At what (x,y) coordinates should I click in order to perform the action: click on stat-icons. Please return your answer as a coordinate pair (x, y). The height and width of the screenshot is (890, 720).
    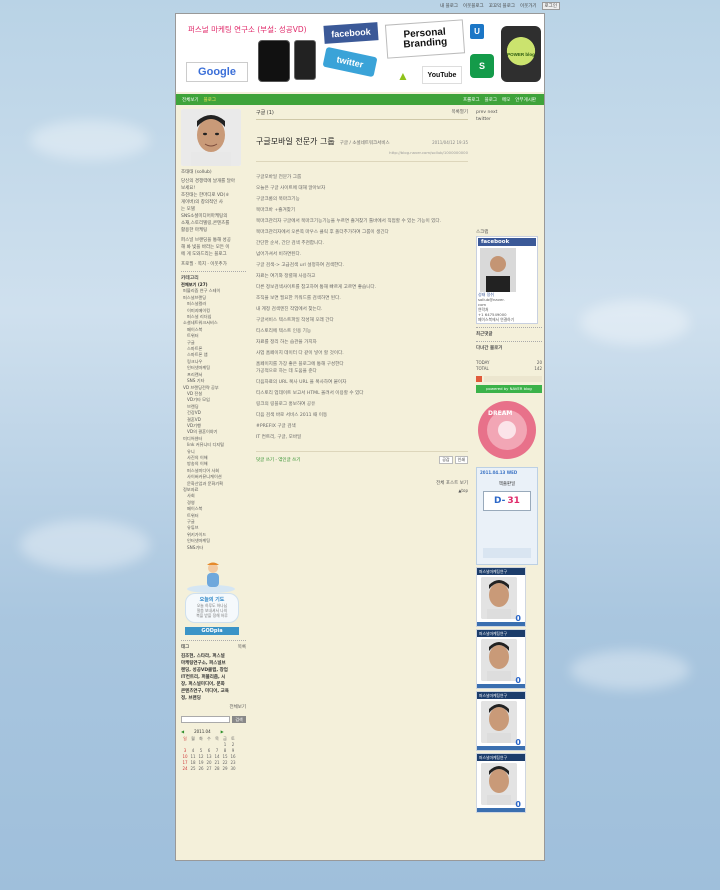
    Looking at the image, I should click on (509, 379).